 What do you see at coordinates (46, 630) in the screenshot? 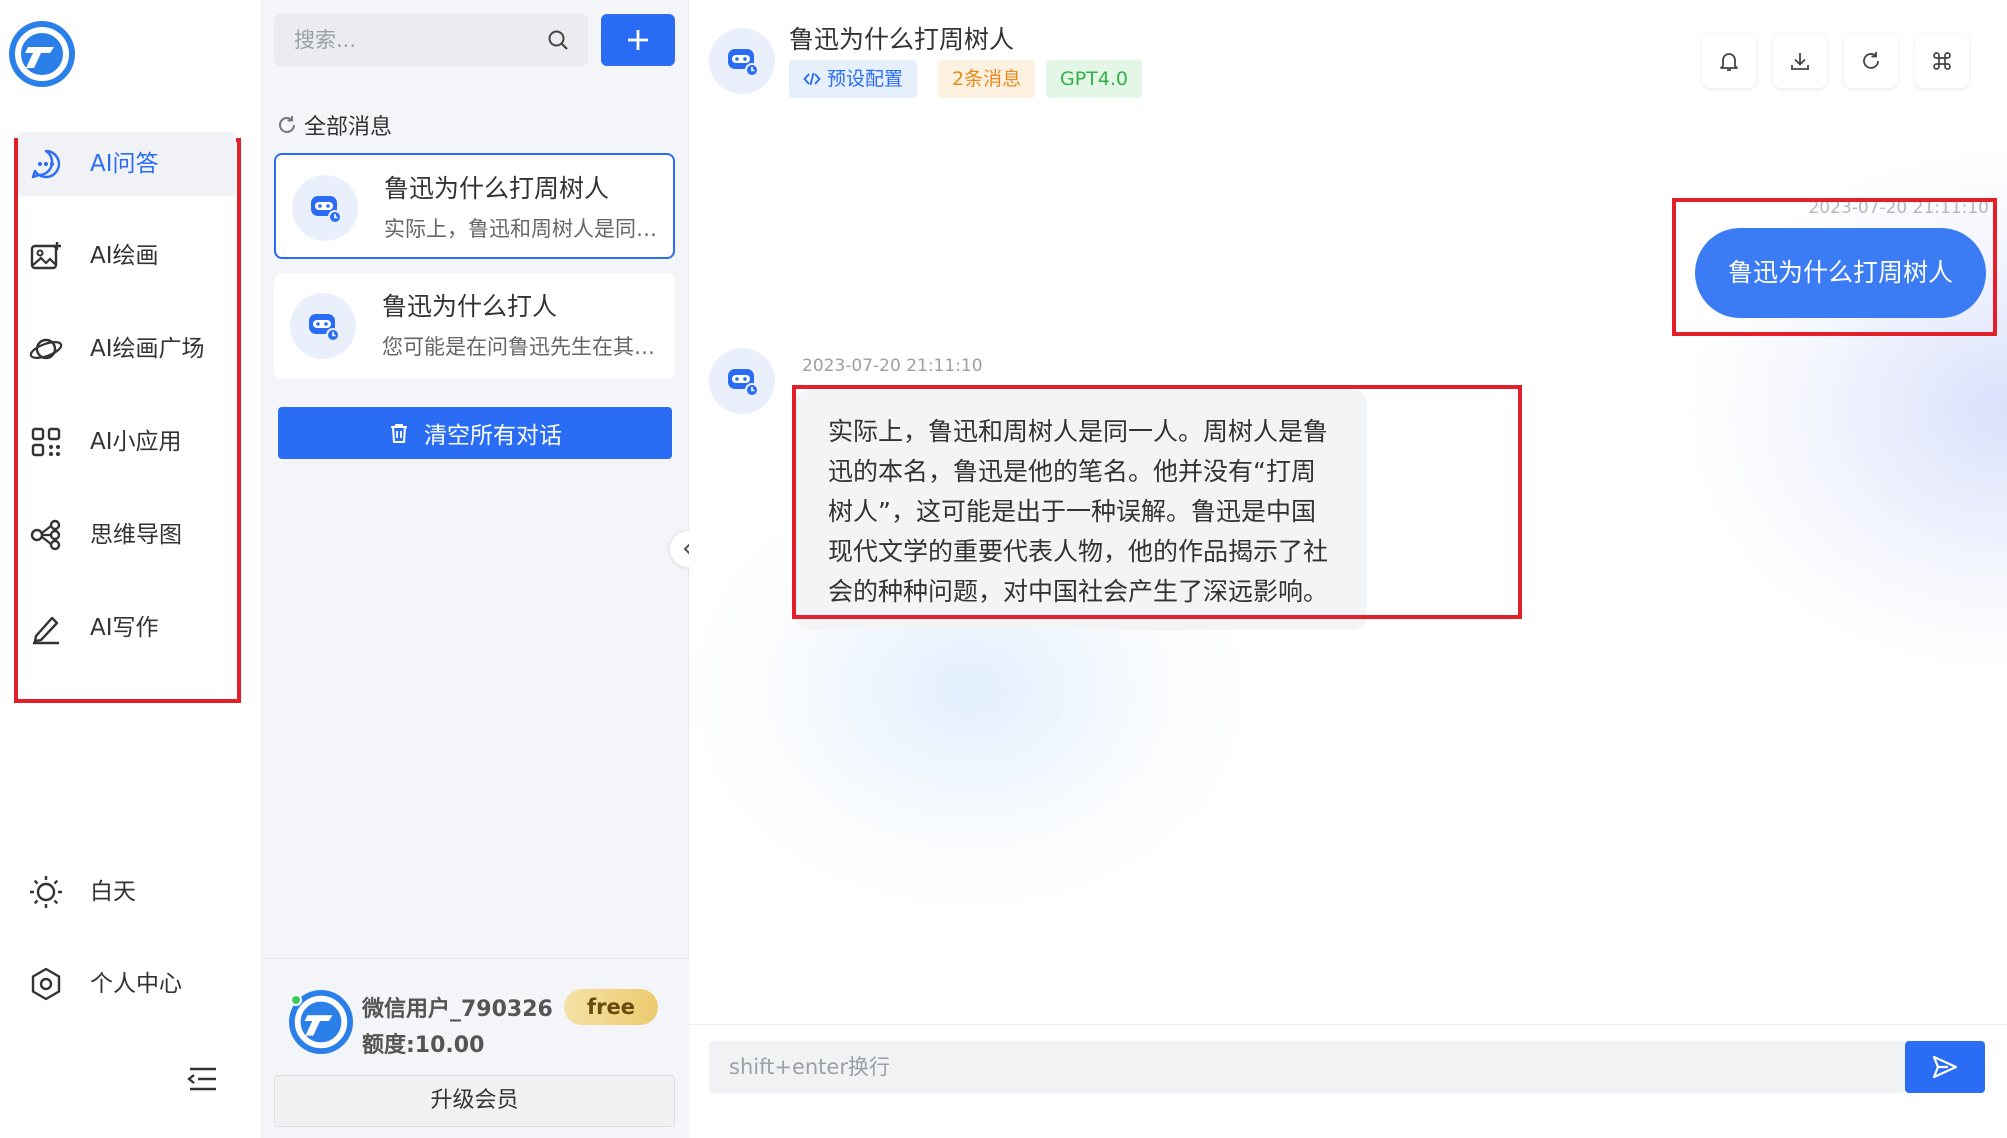
I see `pen-icon` at bounding box center [46, 630].